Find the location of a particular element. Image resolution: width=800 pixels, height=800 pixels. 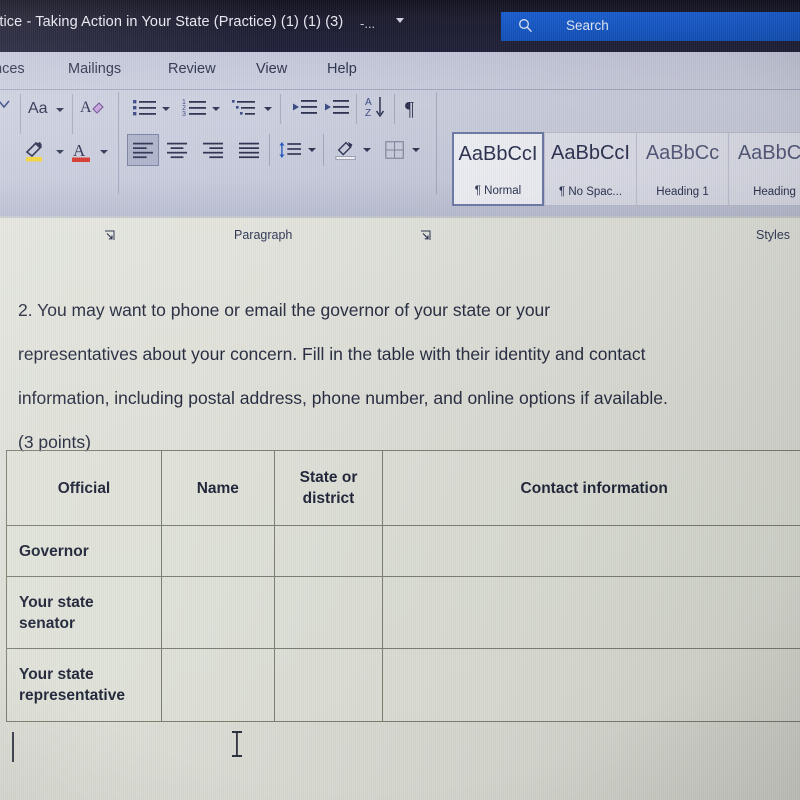

style-label-normal: ¶ Normal is located at coordinates (498, 191).